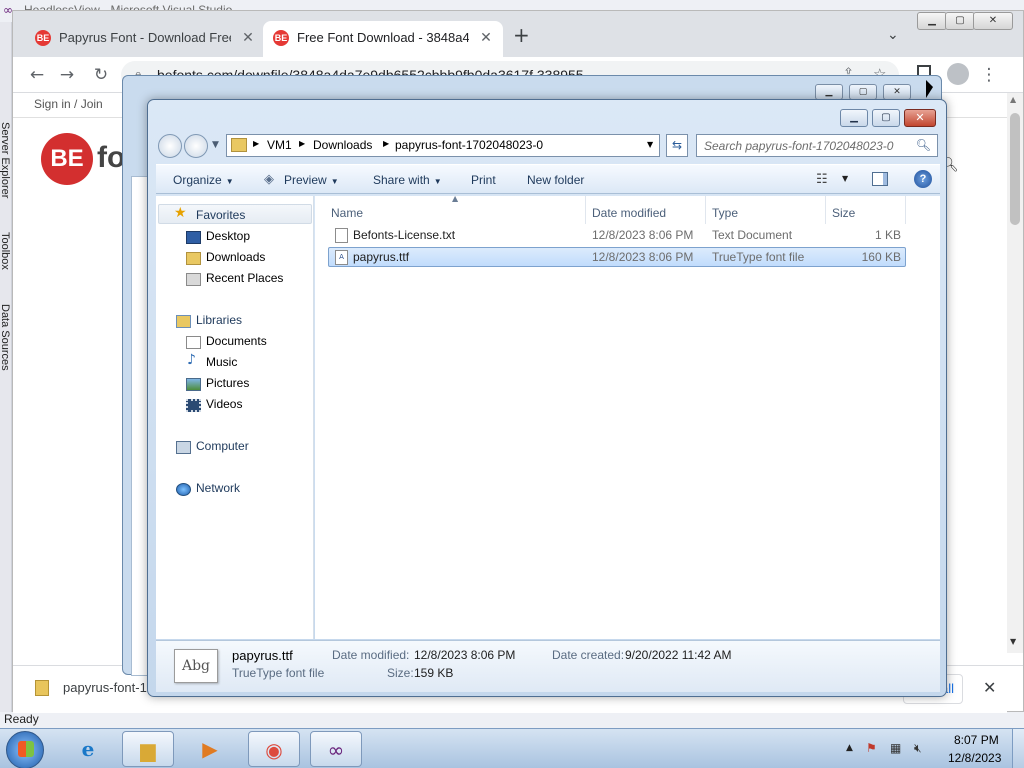 This screenshot has height=768, width=1024. I want to click on share-with-button: Share with ▼, so click(407, 180).